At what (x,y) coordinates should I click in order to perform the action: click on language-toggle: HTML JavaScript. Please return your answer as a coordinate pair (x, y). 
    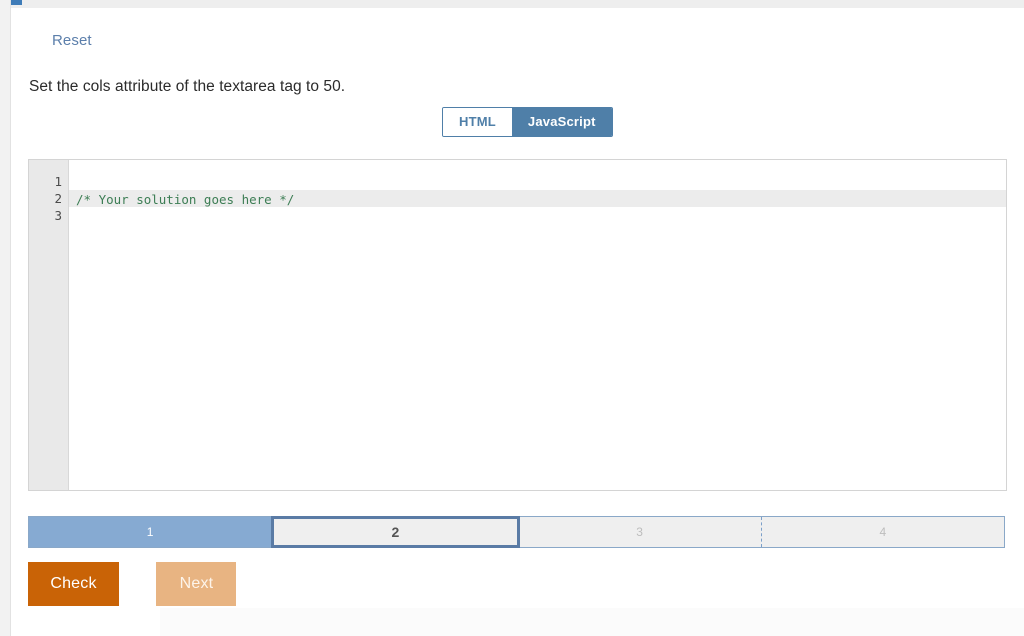
    Looking at the image, I should click on (527, 122).